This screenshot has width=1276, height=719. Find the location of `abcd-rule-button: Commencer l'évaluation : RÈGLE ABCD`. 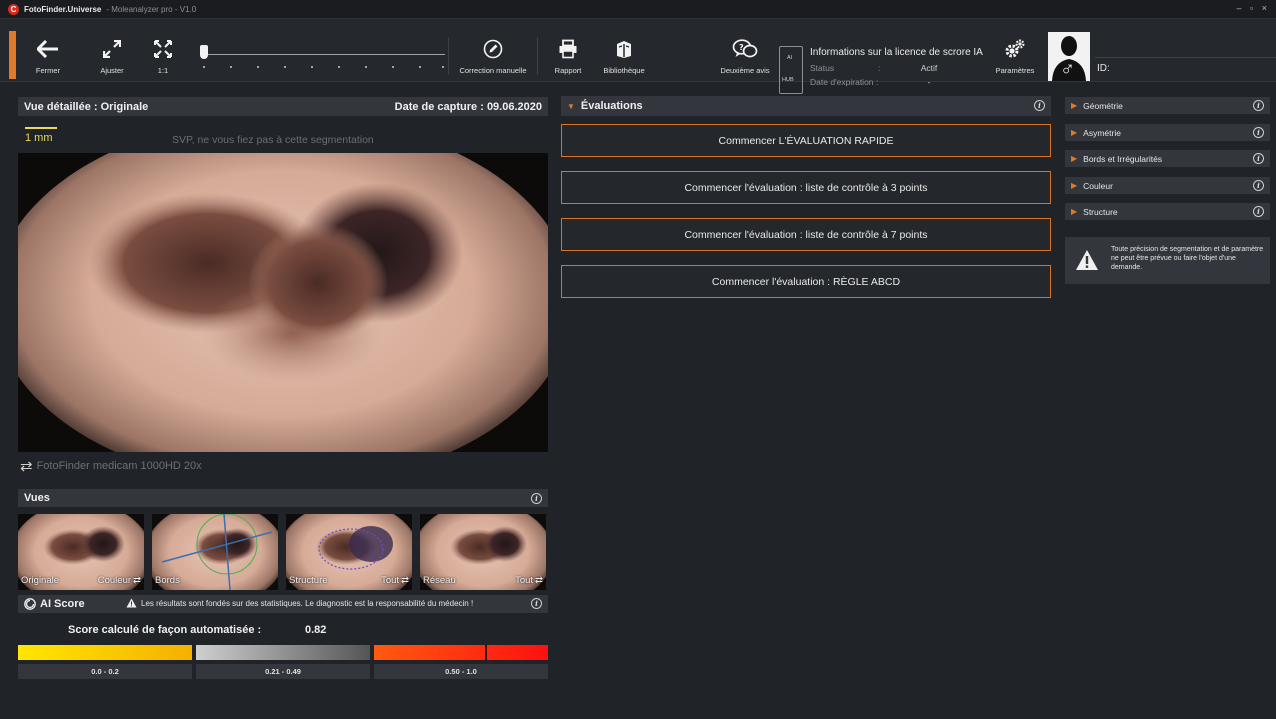

abcd-rule-button: Commencer l'évaluation : RÈGLE ABCD is located at coordinates (806, 281).